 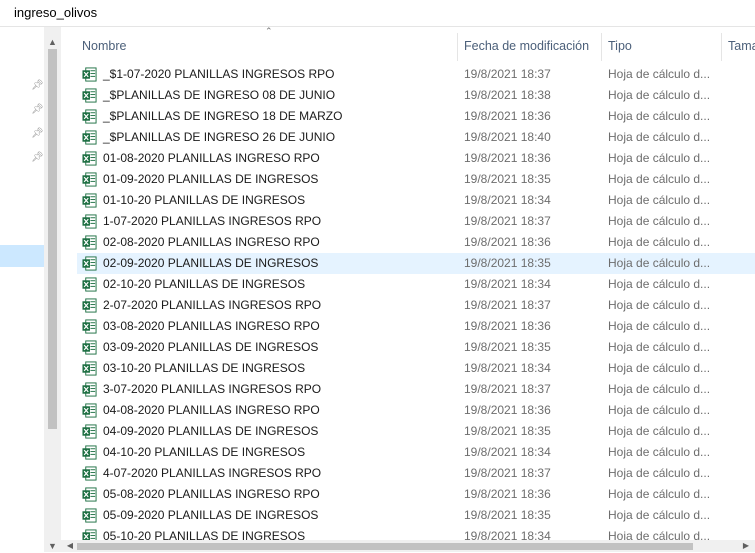 I want to click on file-name: 03-09-2020 PLANILLAS DE INGRESOS, so click(x=211, y=347).